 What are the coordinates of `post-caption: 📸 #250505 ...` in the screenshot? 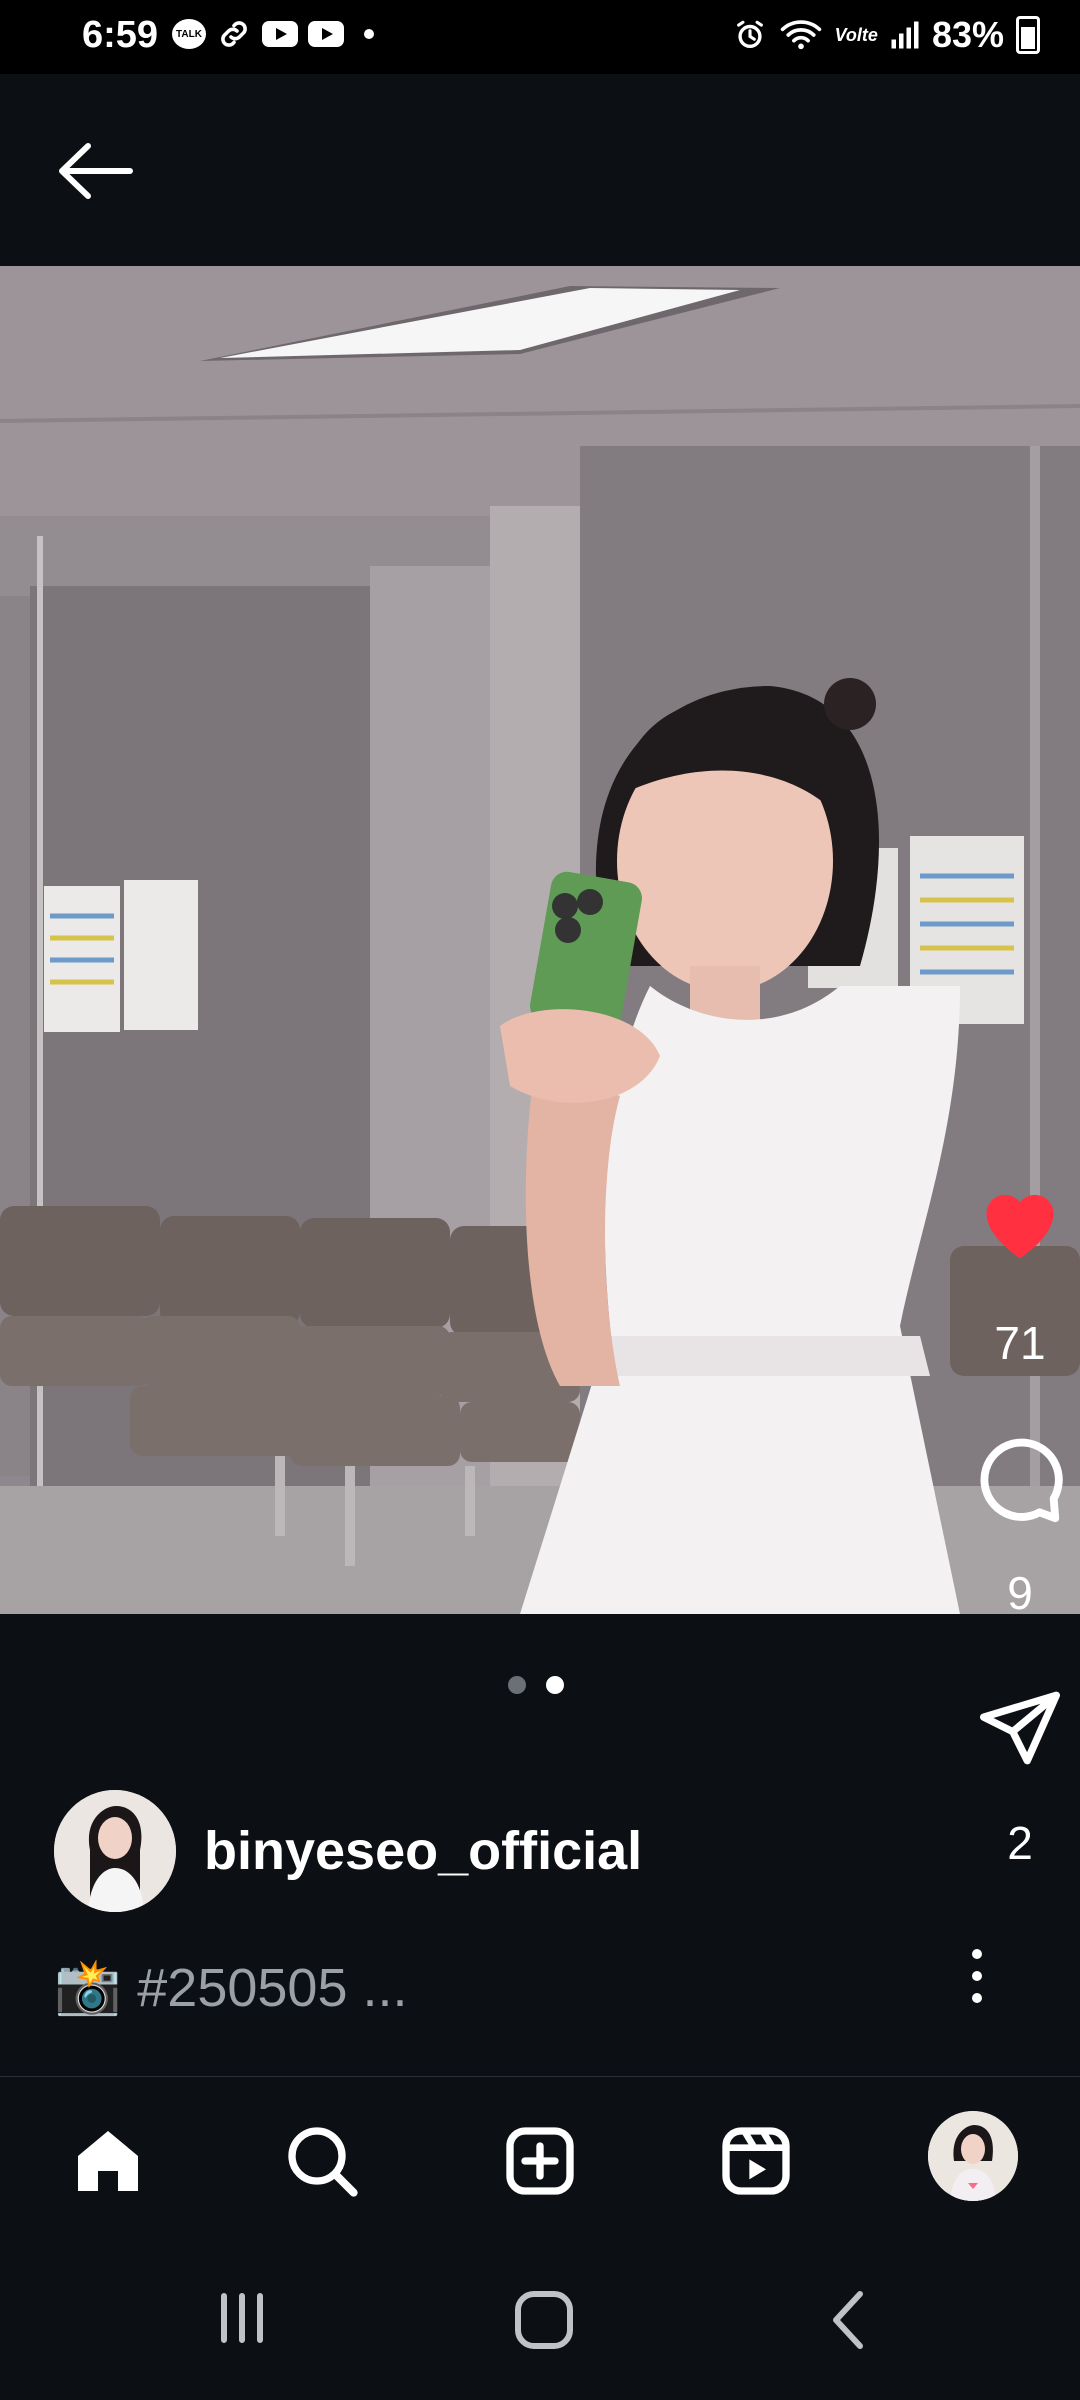 It's located at (231, 1987).